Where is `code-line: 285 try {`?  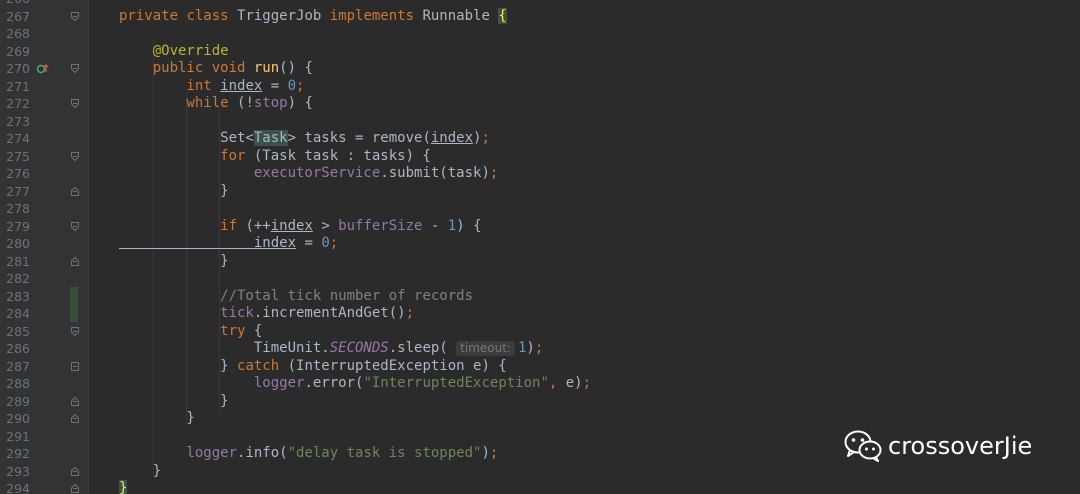
code-line: 285 try { is located at coordinates (540, 332).